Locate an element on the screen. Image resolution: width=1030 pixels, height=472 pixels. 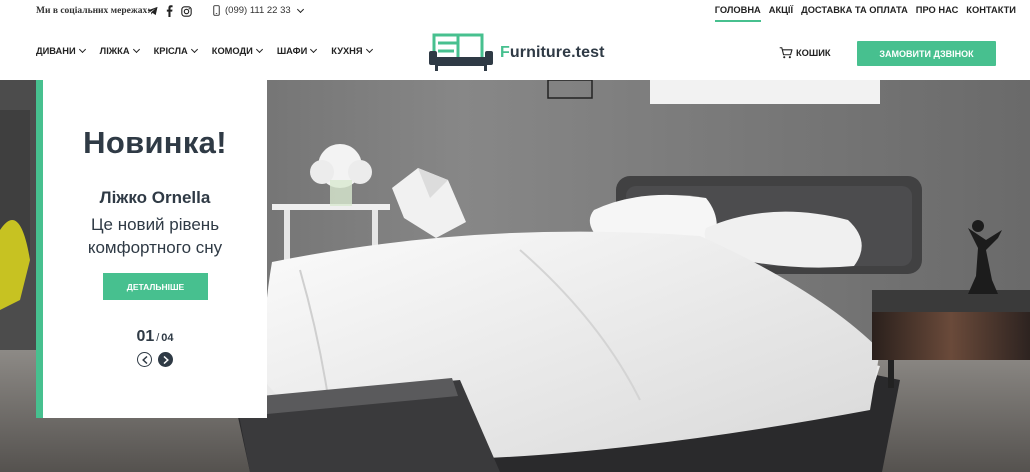
main-nav-label: ЛІЖКА is located at coordinates (114, 51).